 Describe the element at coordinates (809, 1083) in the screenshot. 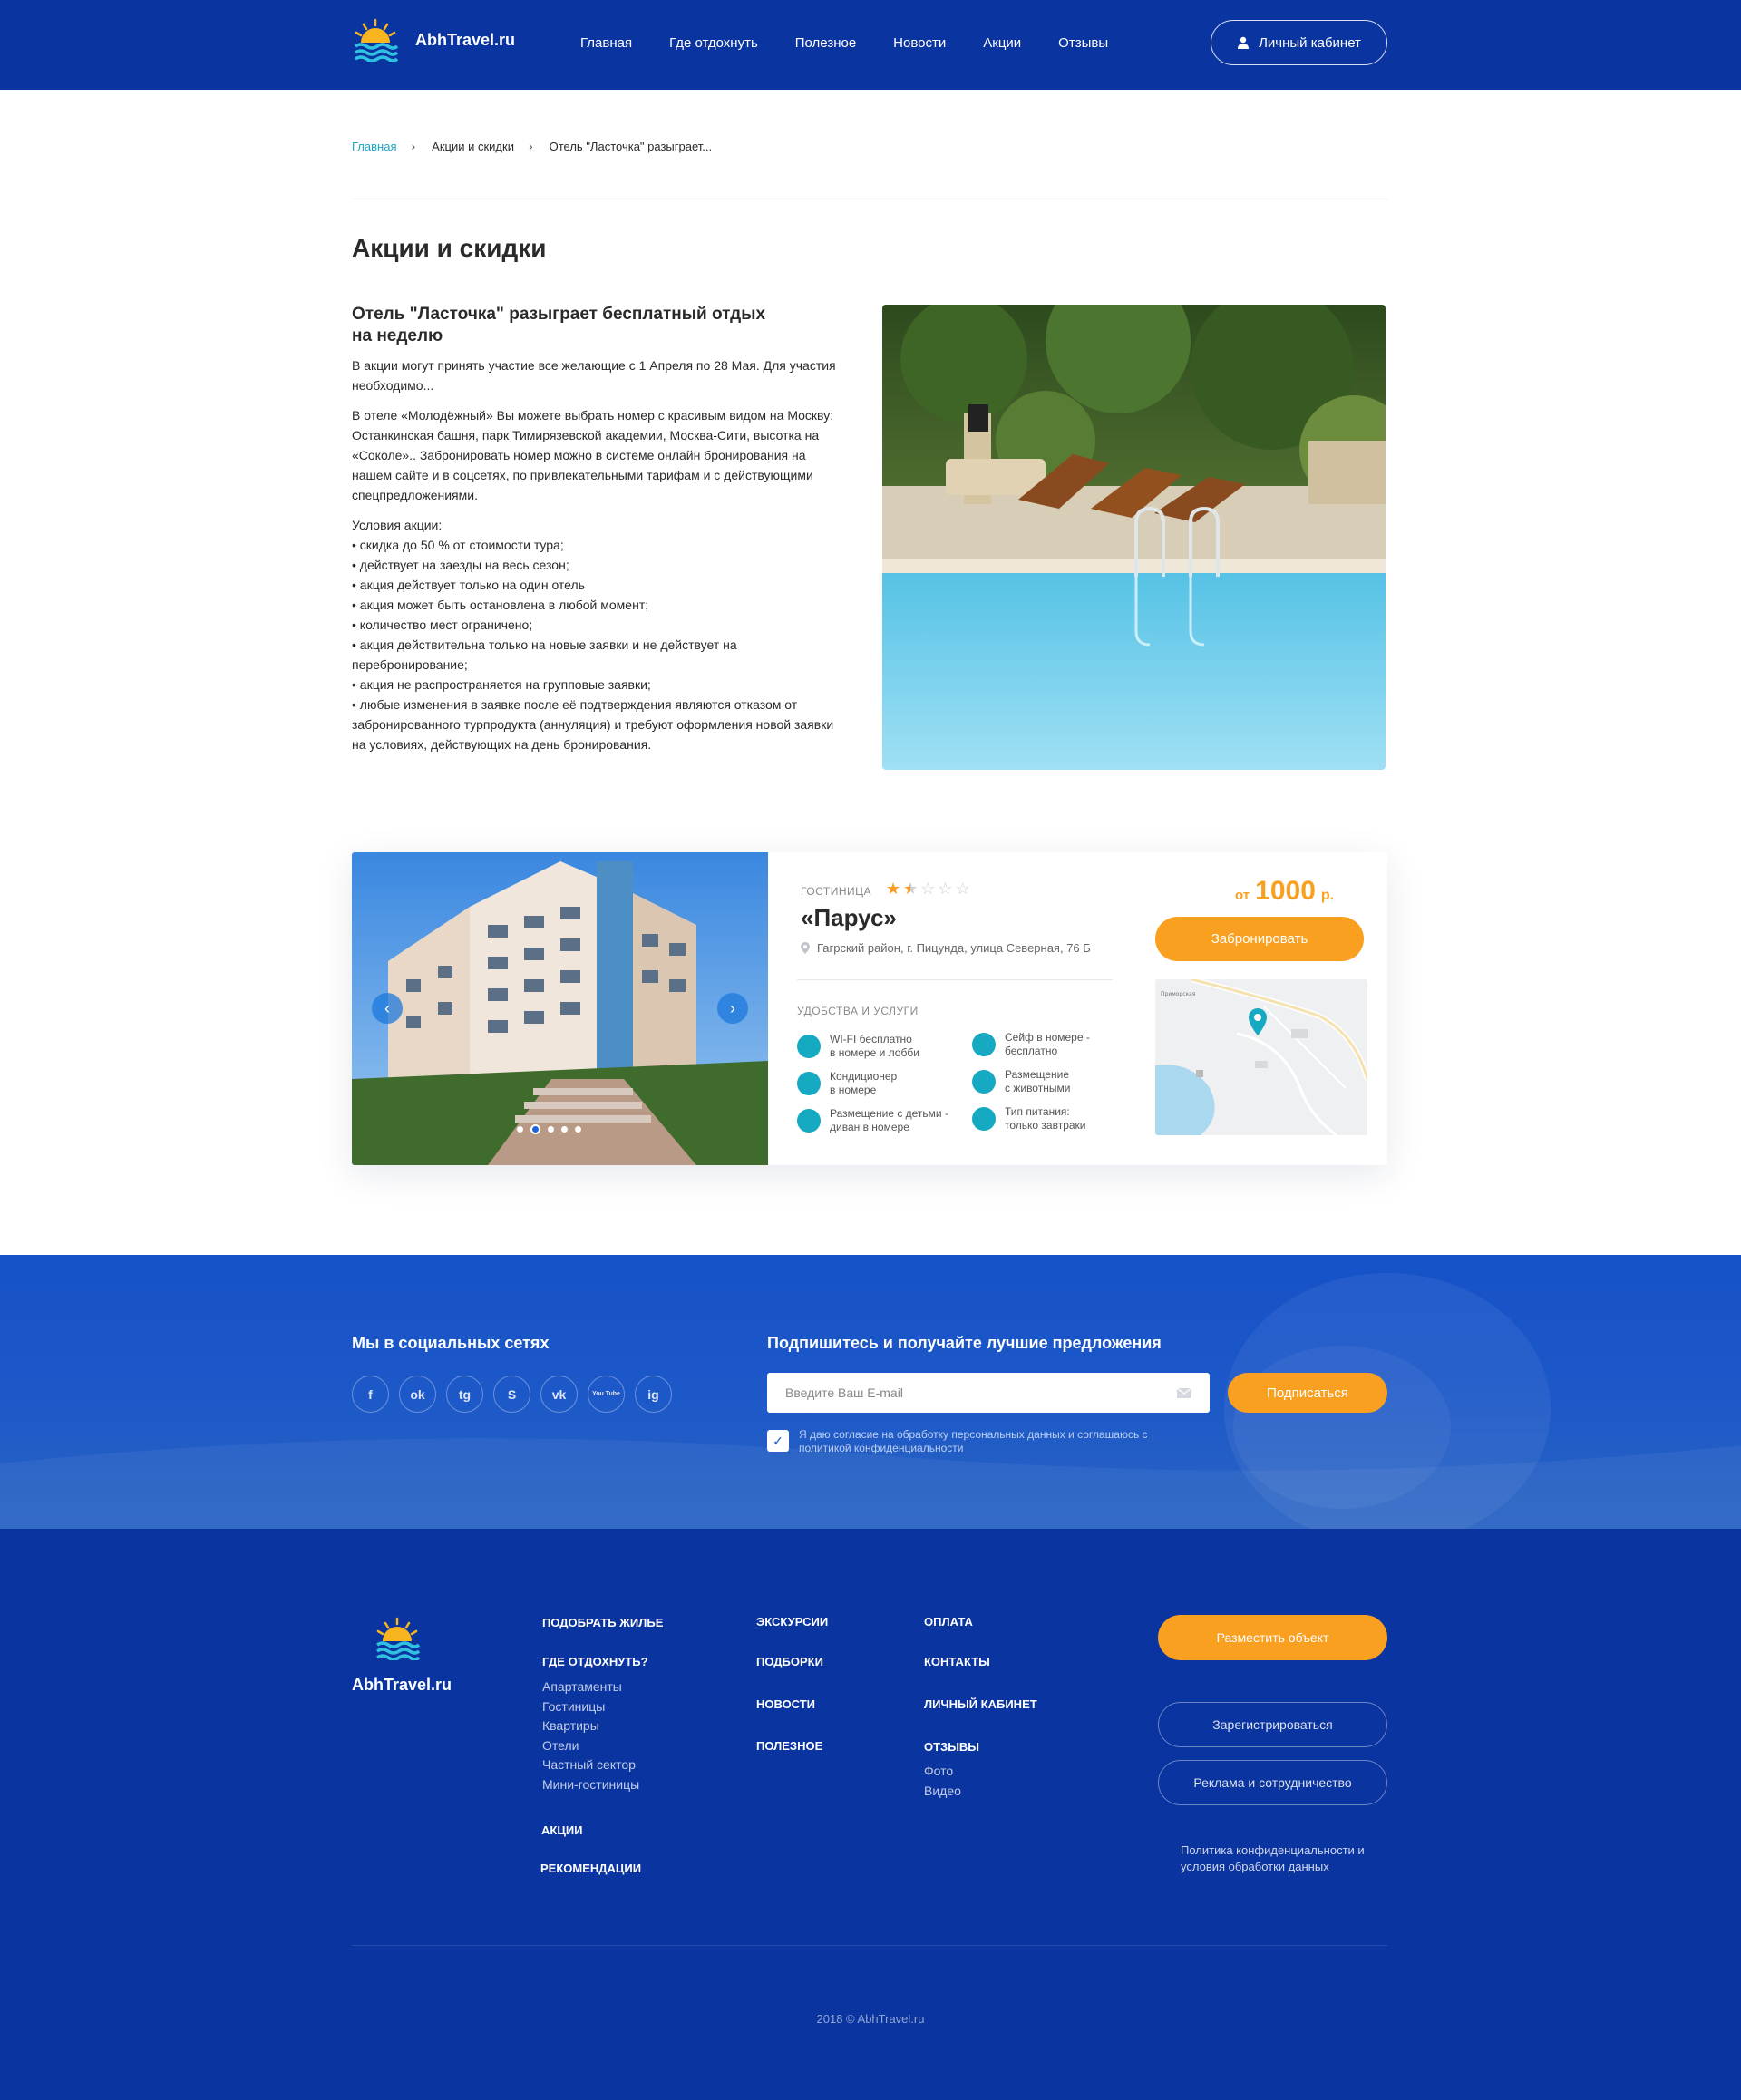

I see `aircon-icon` at that location.